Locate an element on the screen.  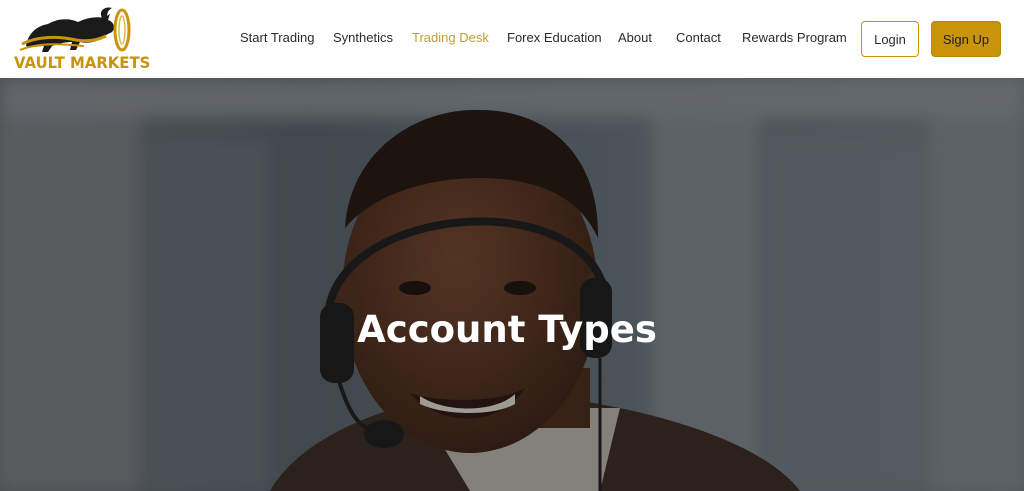
login-button: Login is located at coordinates (890, 39).